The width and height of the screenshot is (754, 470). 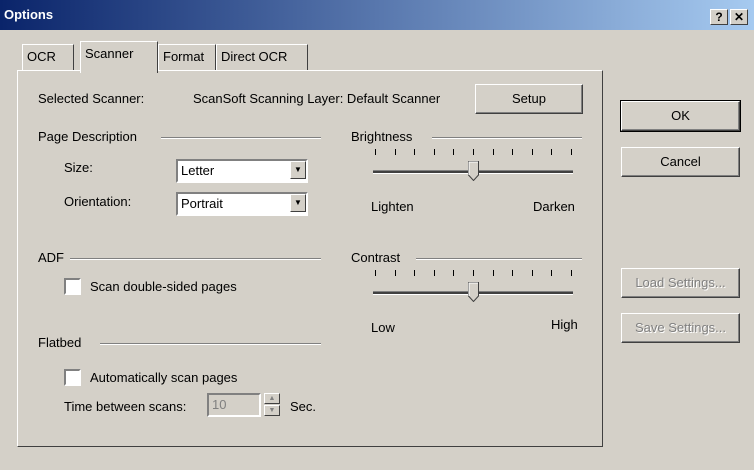 What do you see at coordinates (51, 257) in the screenshot?
I see `adf-group-label: ADF` at bounding box center [51, 257].